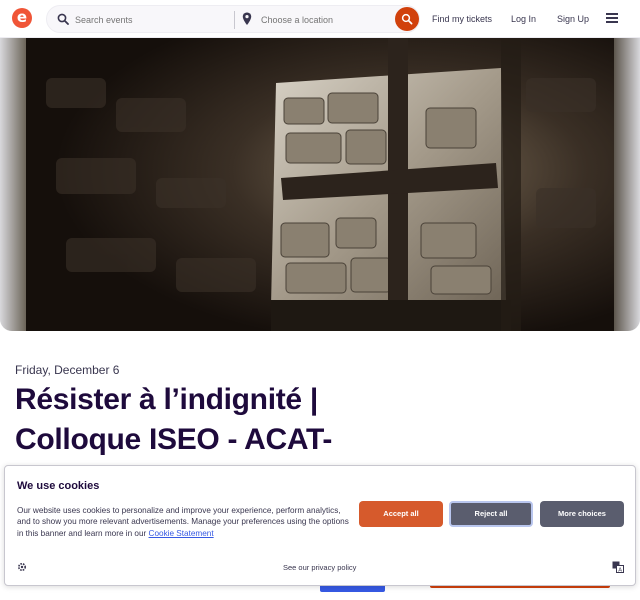 The height and width of the screenshot is (600, 640). I want to click on search-button-icon, so click(407, 19).